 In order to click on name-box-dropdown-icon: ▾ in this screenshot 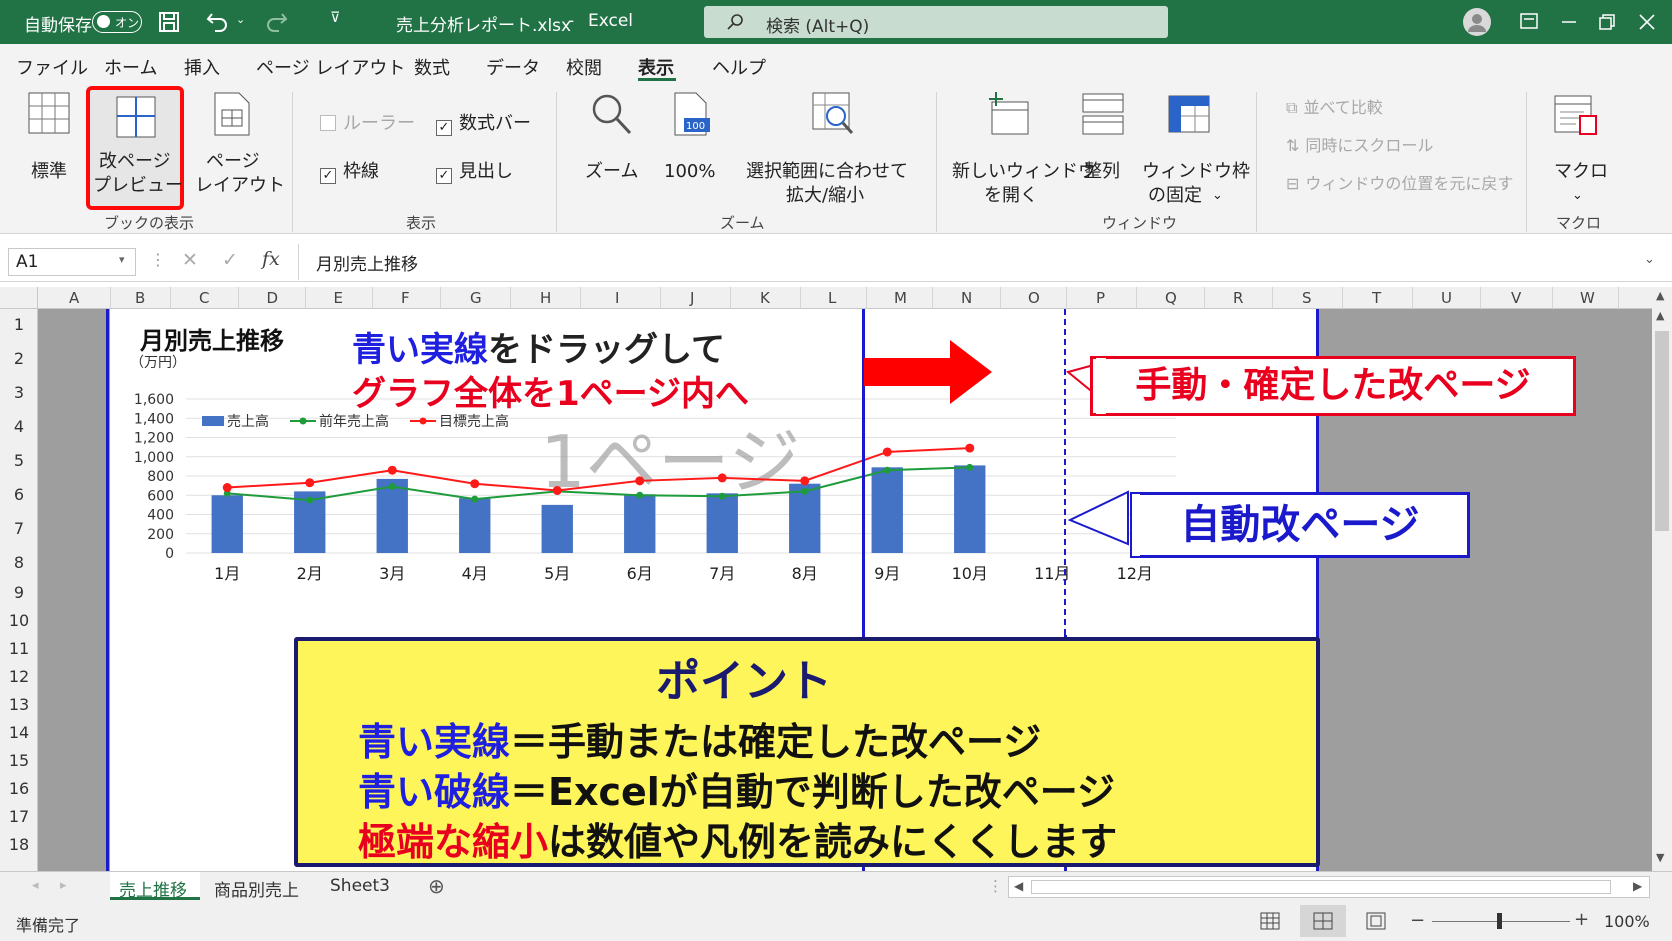, I will do `click(122, 259)`.